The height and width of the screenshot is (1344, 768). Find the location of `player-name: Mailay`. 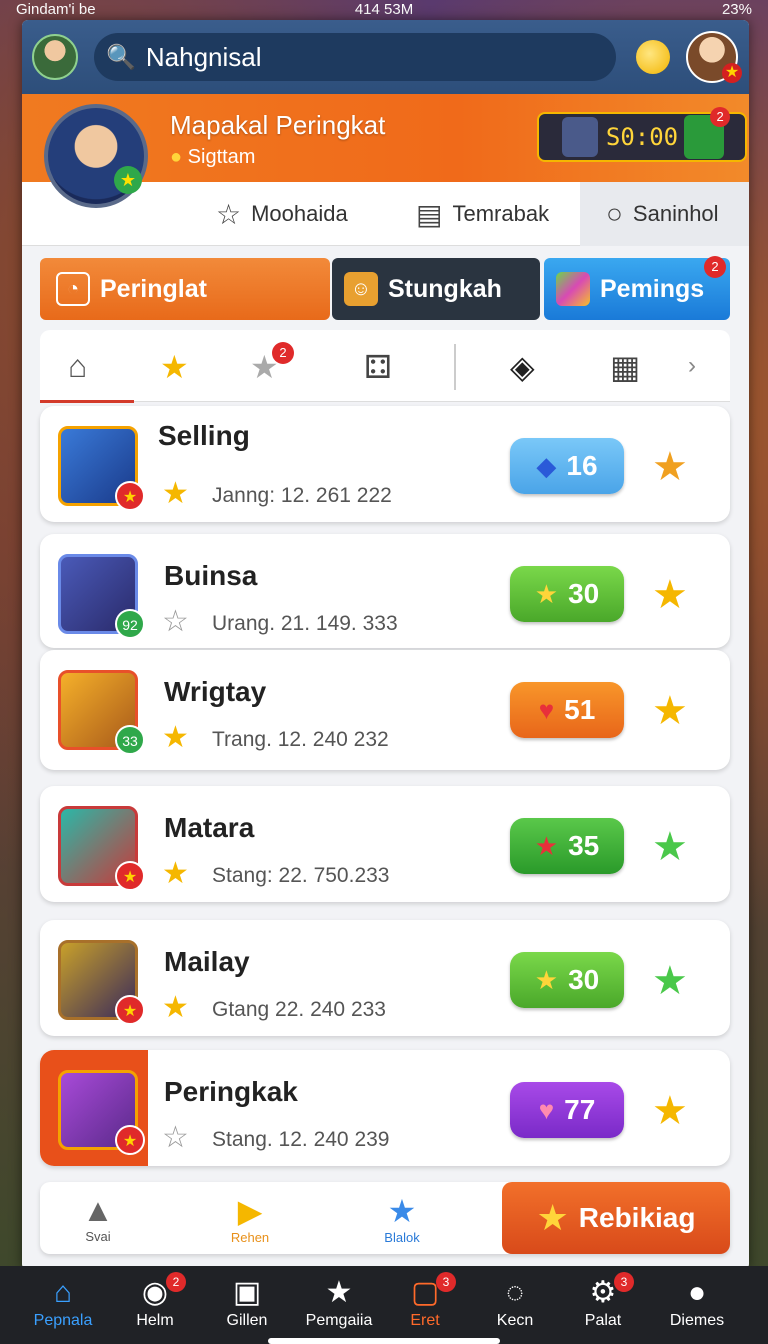

player-name: Mailay is located at coordinates (207, 961).